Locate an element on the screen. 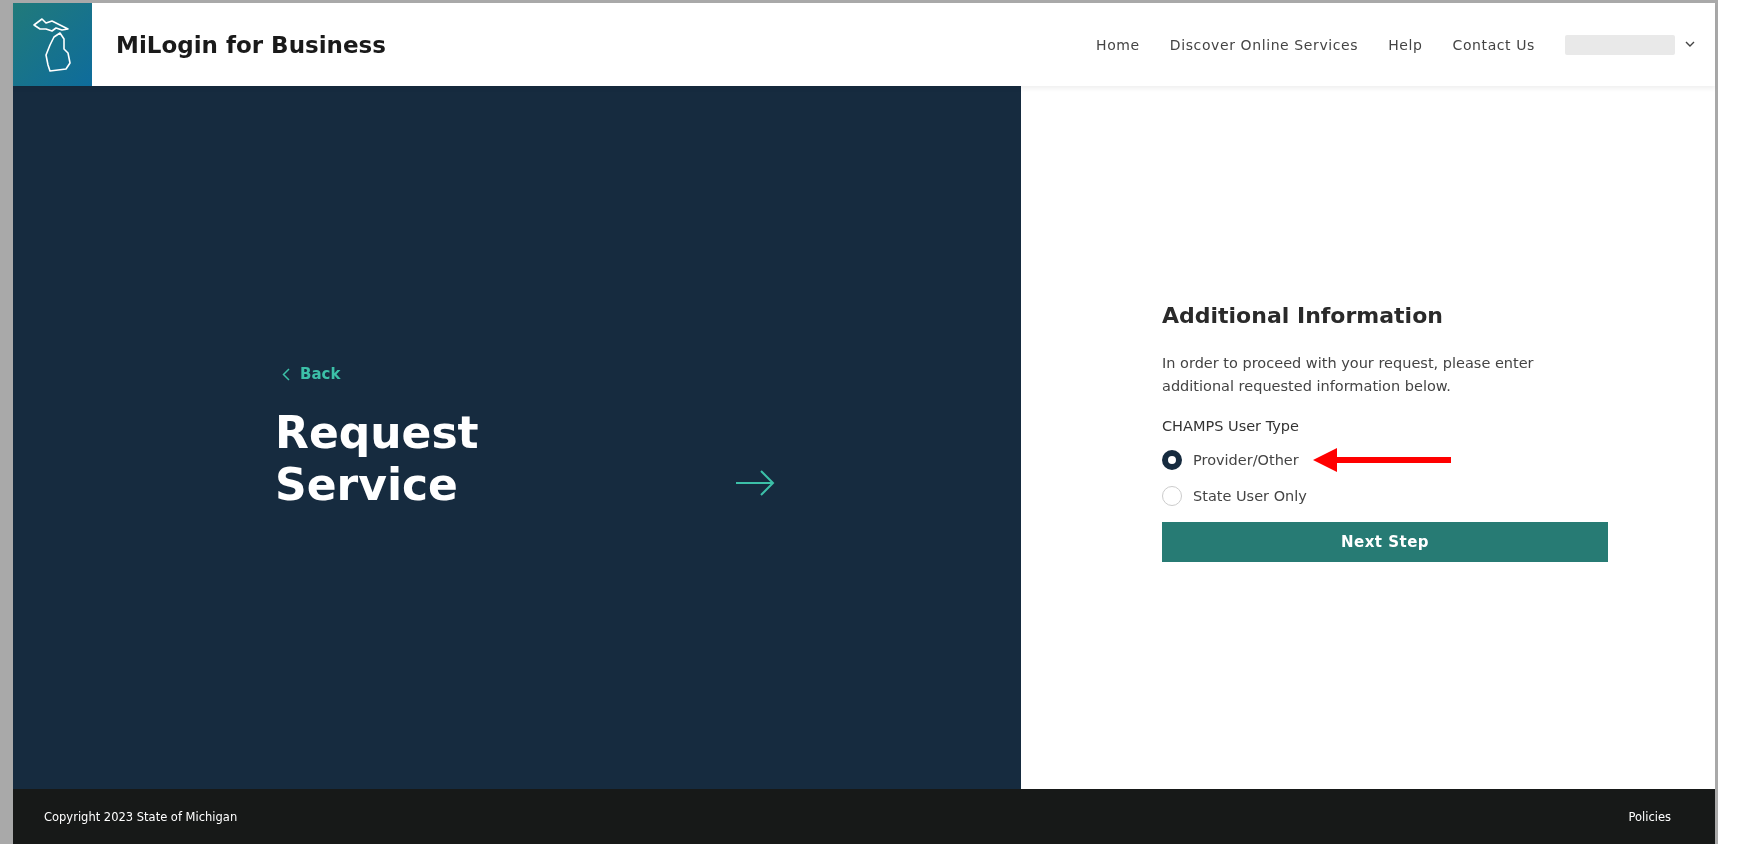 The width and height of the screenshot is (1757, 844). radio-option: State User Only is located at coordinates (1234, 496).